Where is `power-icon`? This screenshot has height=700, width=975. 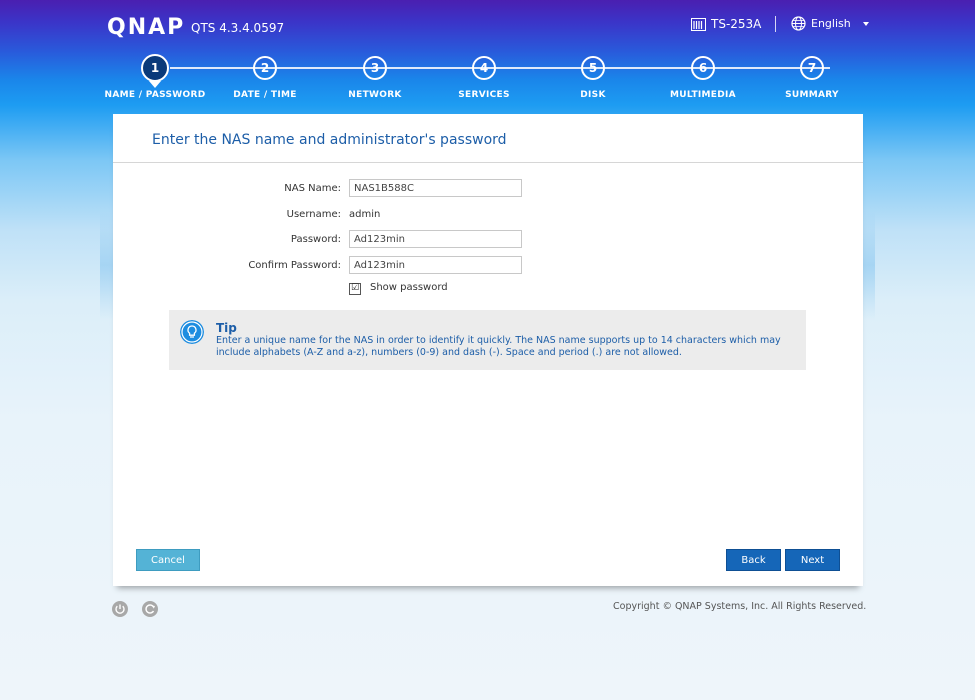 power-icon is located at coordinates (120, 609).